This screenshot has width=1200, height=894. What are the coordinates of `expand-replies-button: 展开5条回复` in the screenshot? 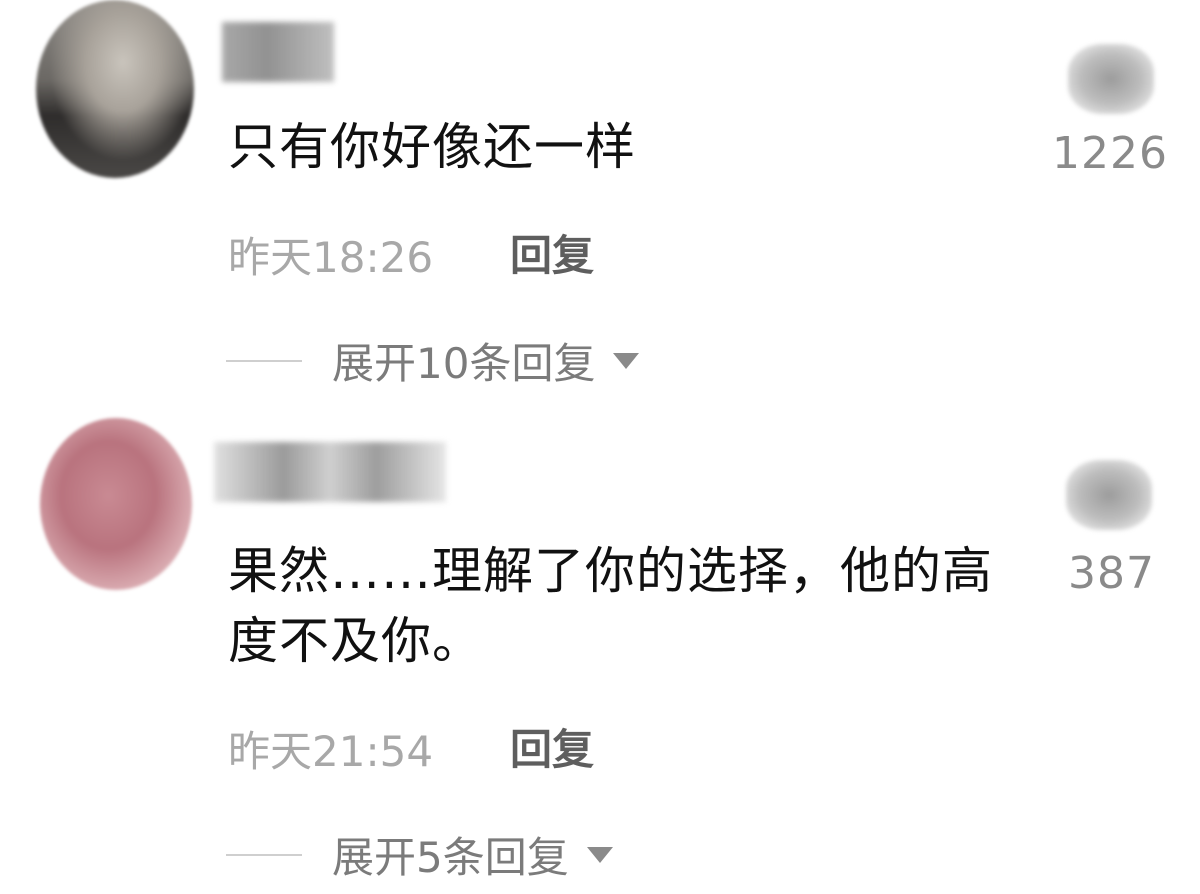 It's located at (419, 854).